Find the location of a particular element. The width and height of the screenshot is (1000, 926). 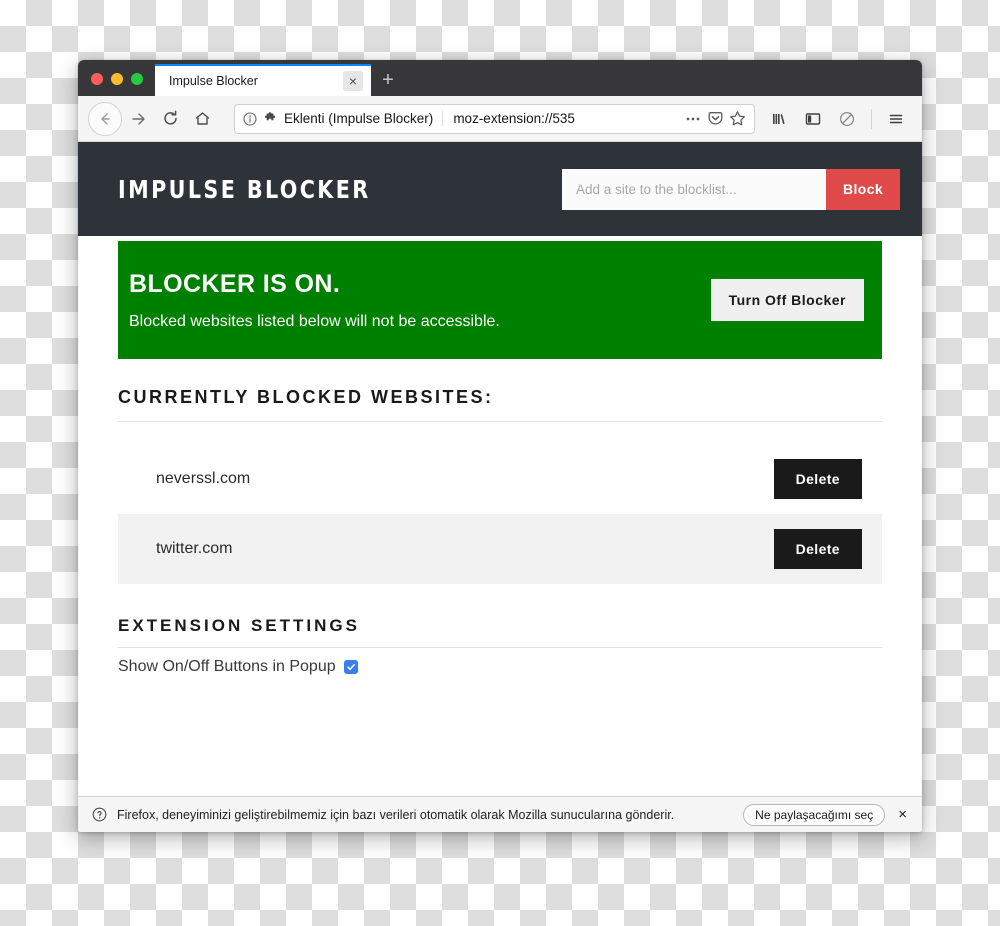

add-site-input is located at coordinates (694, 189).